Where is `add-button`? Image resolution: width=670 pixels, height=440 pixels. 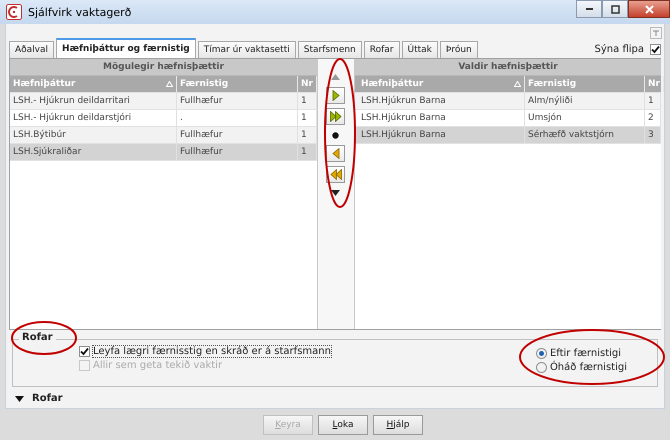
add-button is located at coordinates (336, 95).